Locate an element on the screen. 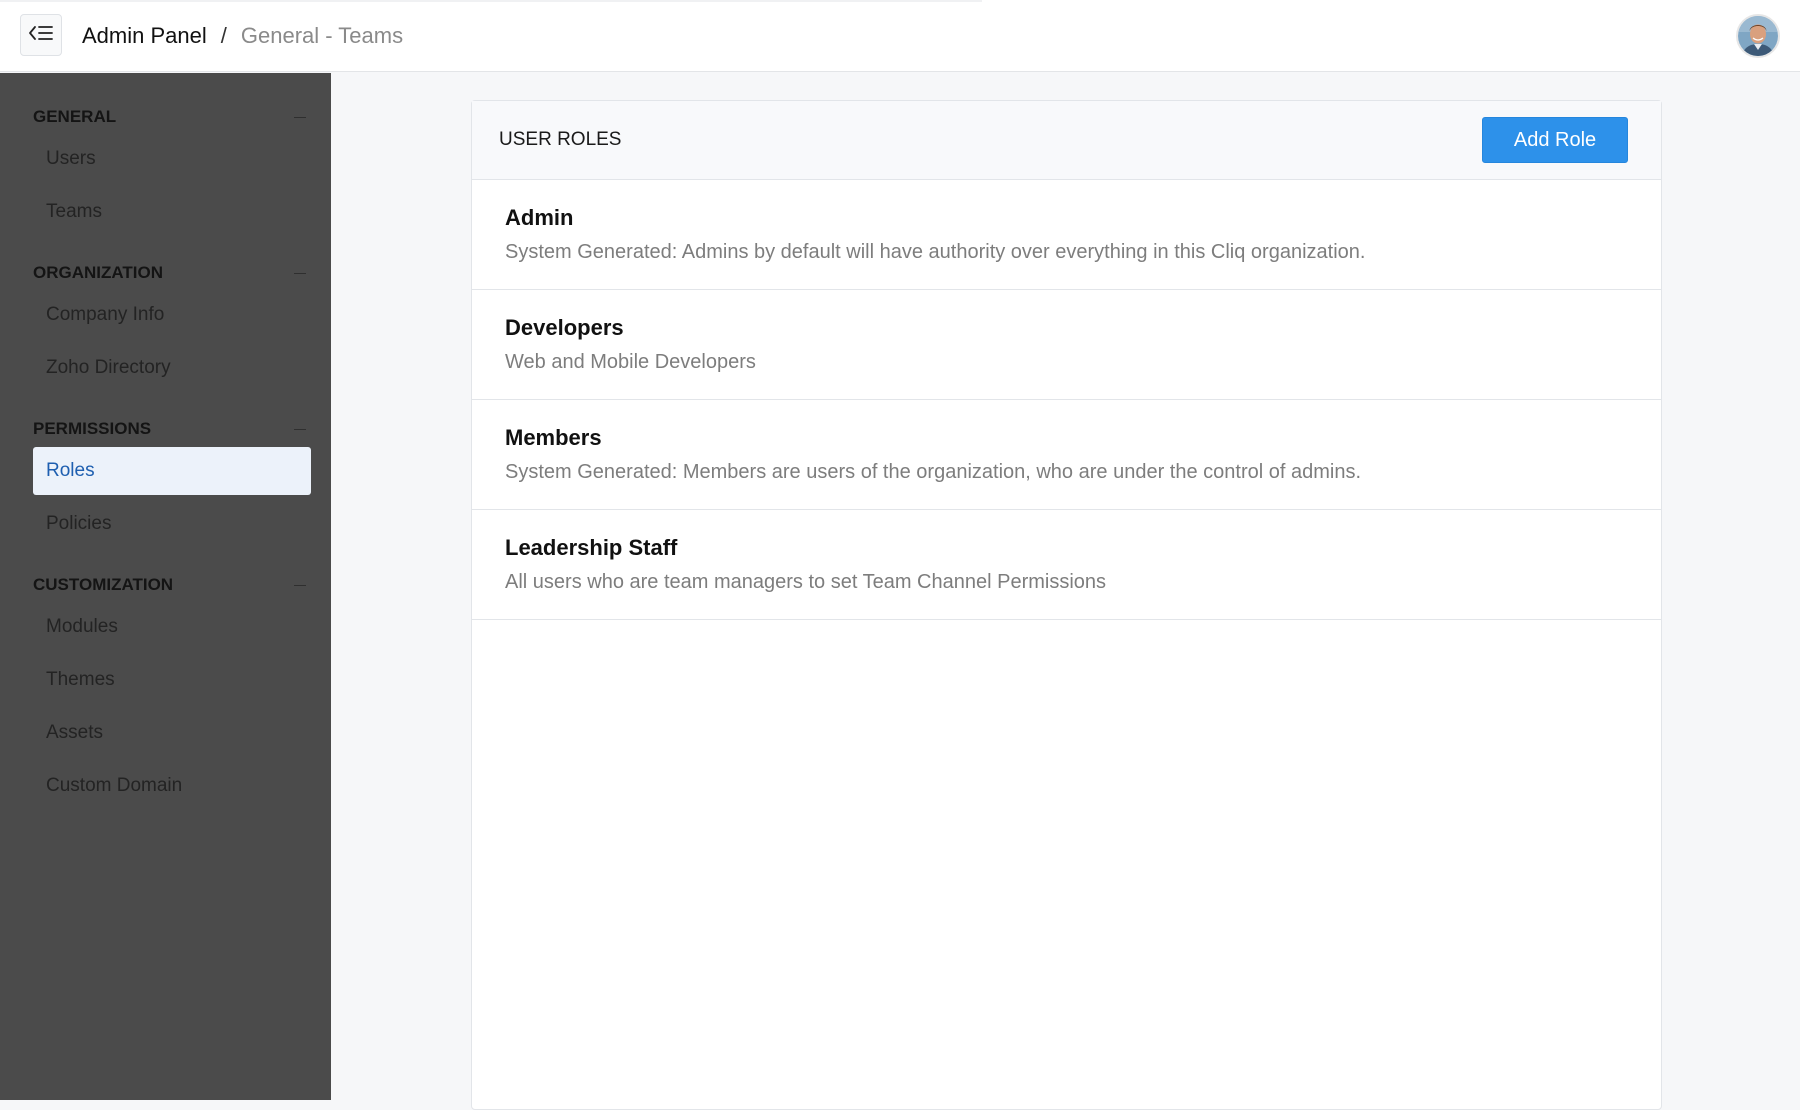 This screenshot has height=1110, width=1800. section-title: GENERAL is located at coordinates (75, 116).